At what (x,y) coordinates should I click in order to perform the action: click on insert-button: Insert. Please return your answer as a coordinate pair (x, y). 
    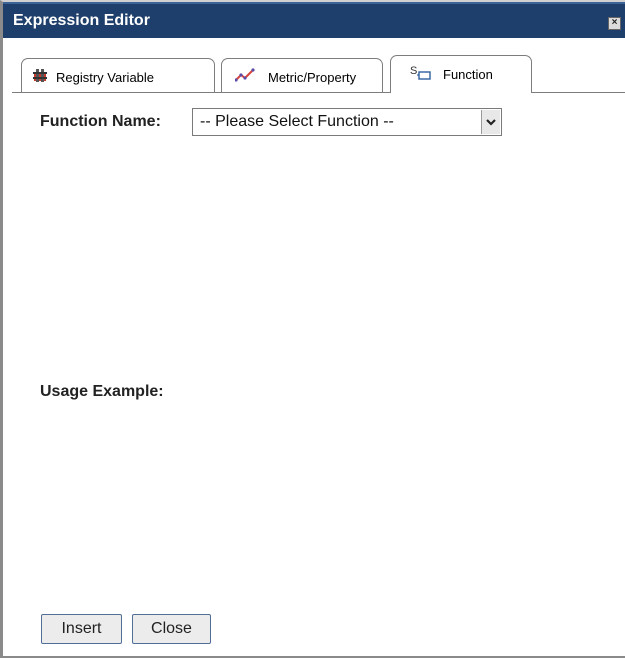
    Looking at the image, I should click on (81, 629).